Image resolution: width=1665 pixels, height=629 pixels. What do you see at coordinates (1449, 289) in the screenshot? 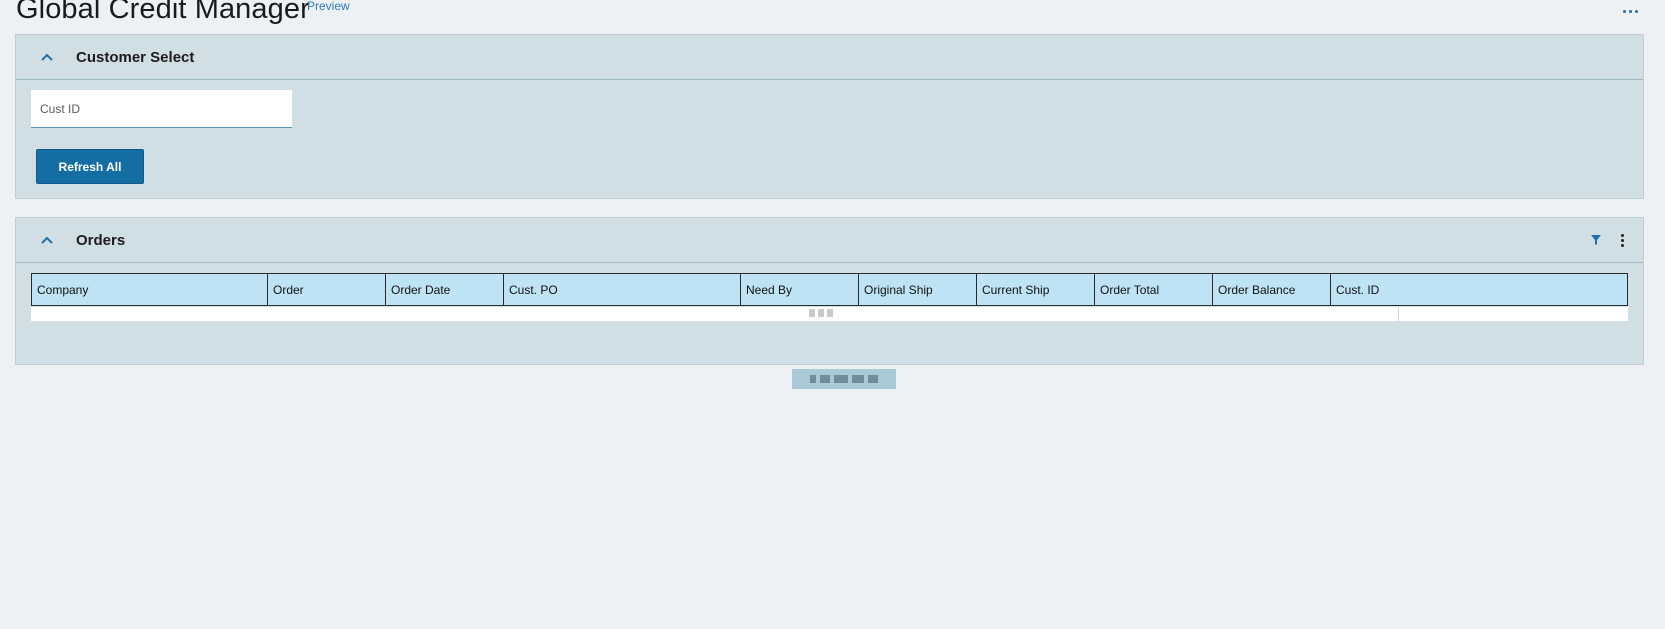
I see `column-header-cust-id: Cust. ID` at bounding box center [1449, 289].